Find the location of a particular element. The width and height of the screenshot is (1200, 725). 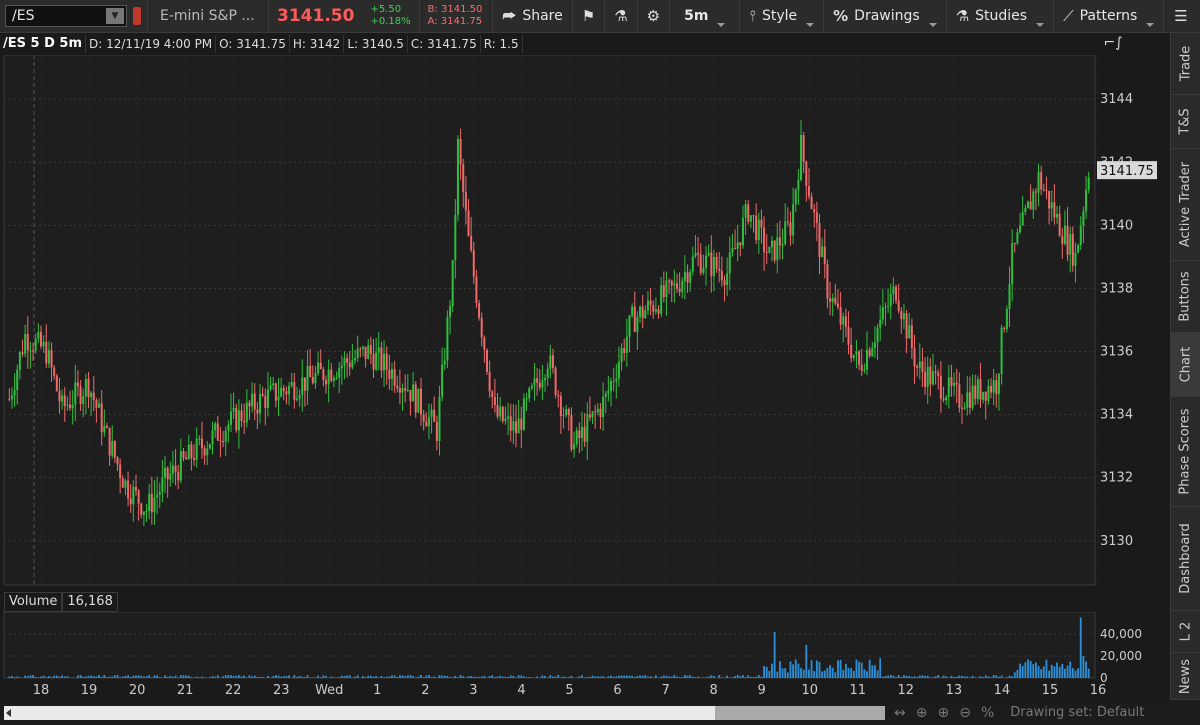

pattern-icon: ⟋ is located at coordinates (1068, 16).